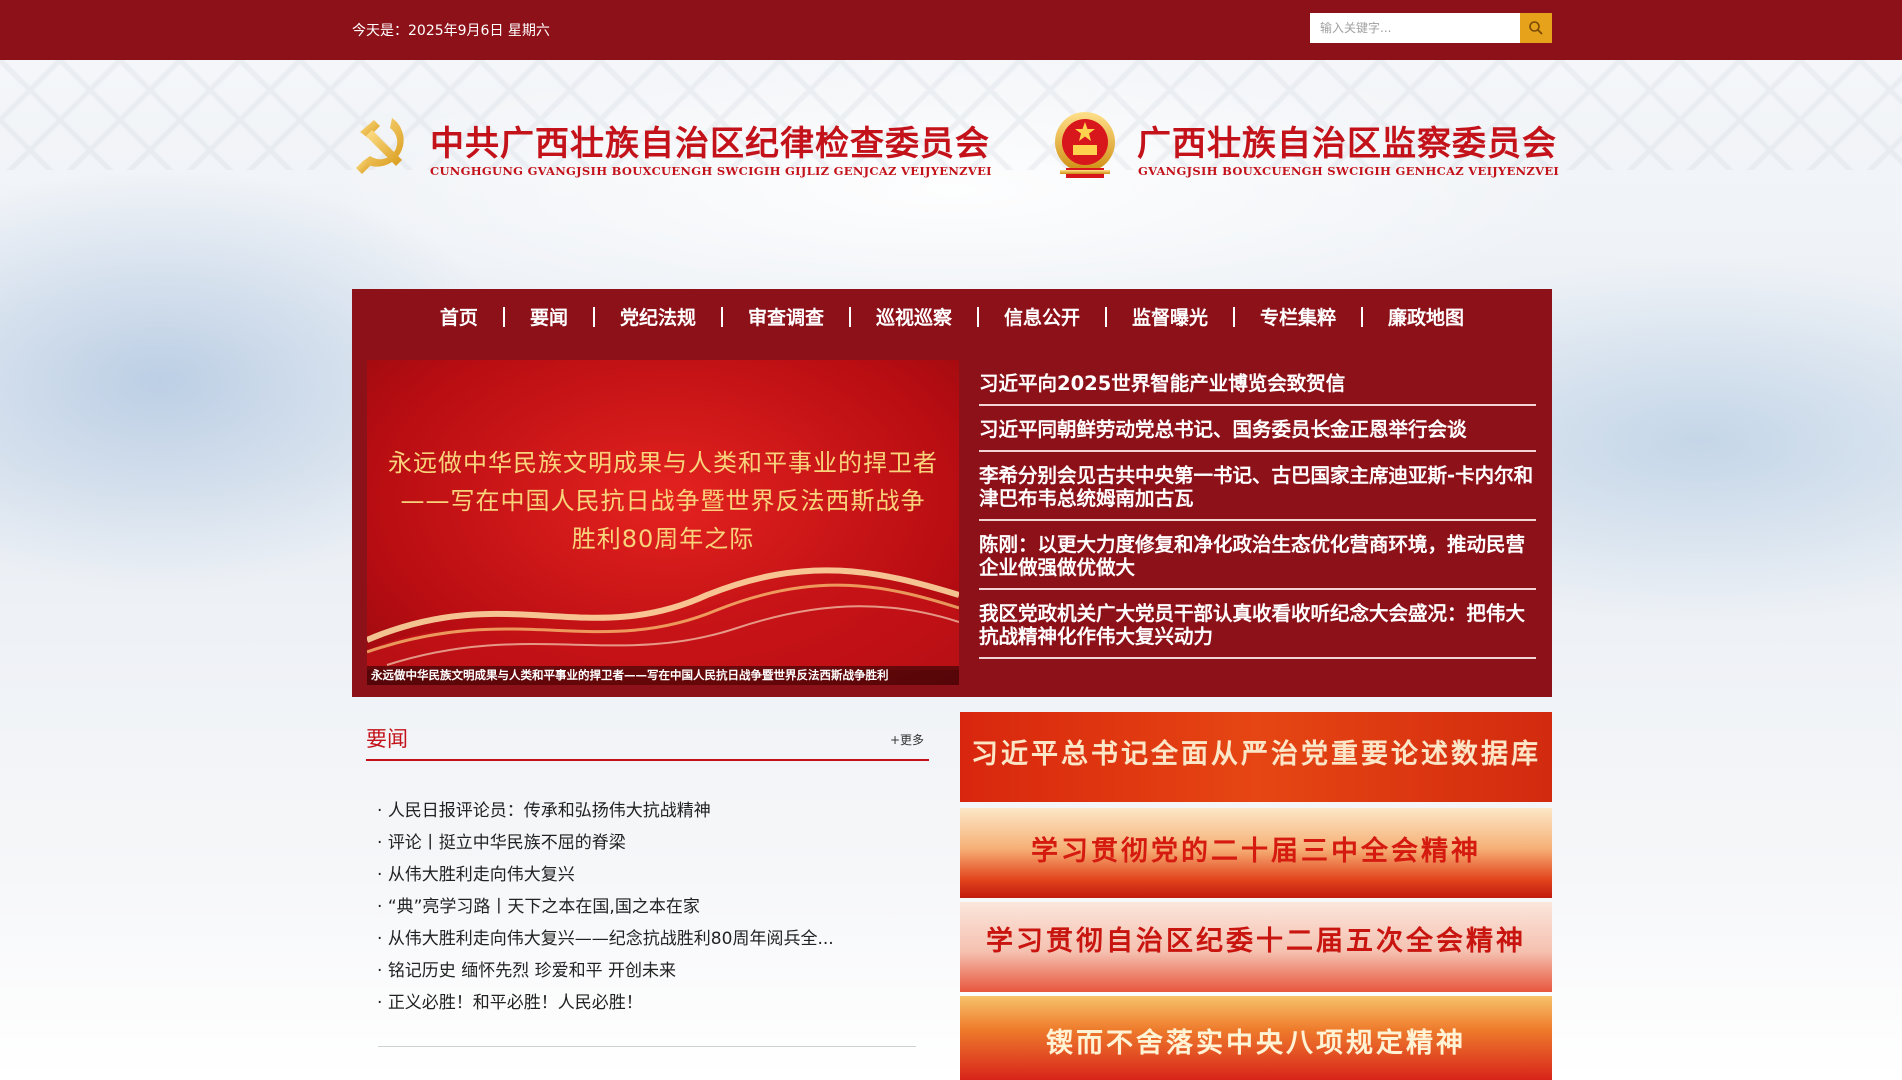 Image resolution: width=1902 pixels, height=1080 pixels. Describe the element at coordinates (1426, 316) in the screenshot. I see `nav-map: 廉政地图` at that location.